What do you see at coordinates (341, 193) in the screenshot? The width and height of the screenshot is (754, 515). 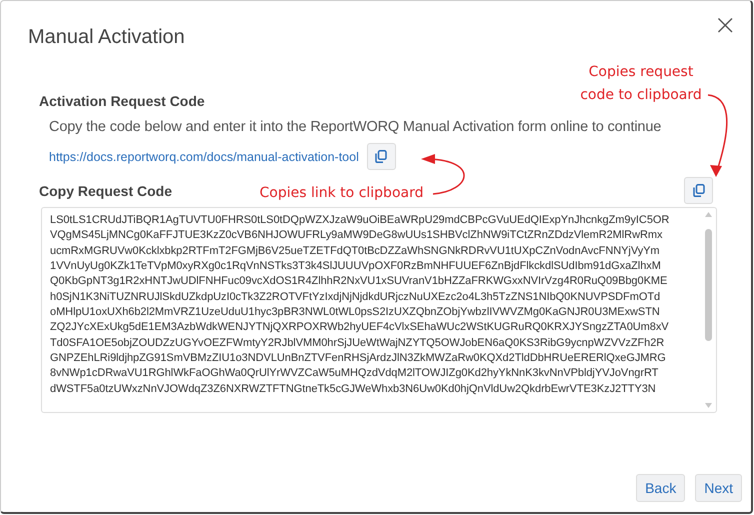 I see `annotation-text: Copies link to clipboard` at bounding box center [341, 193].